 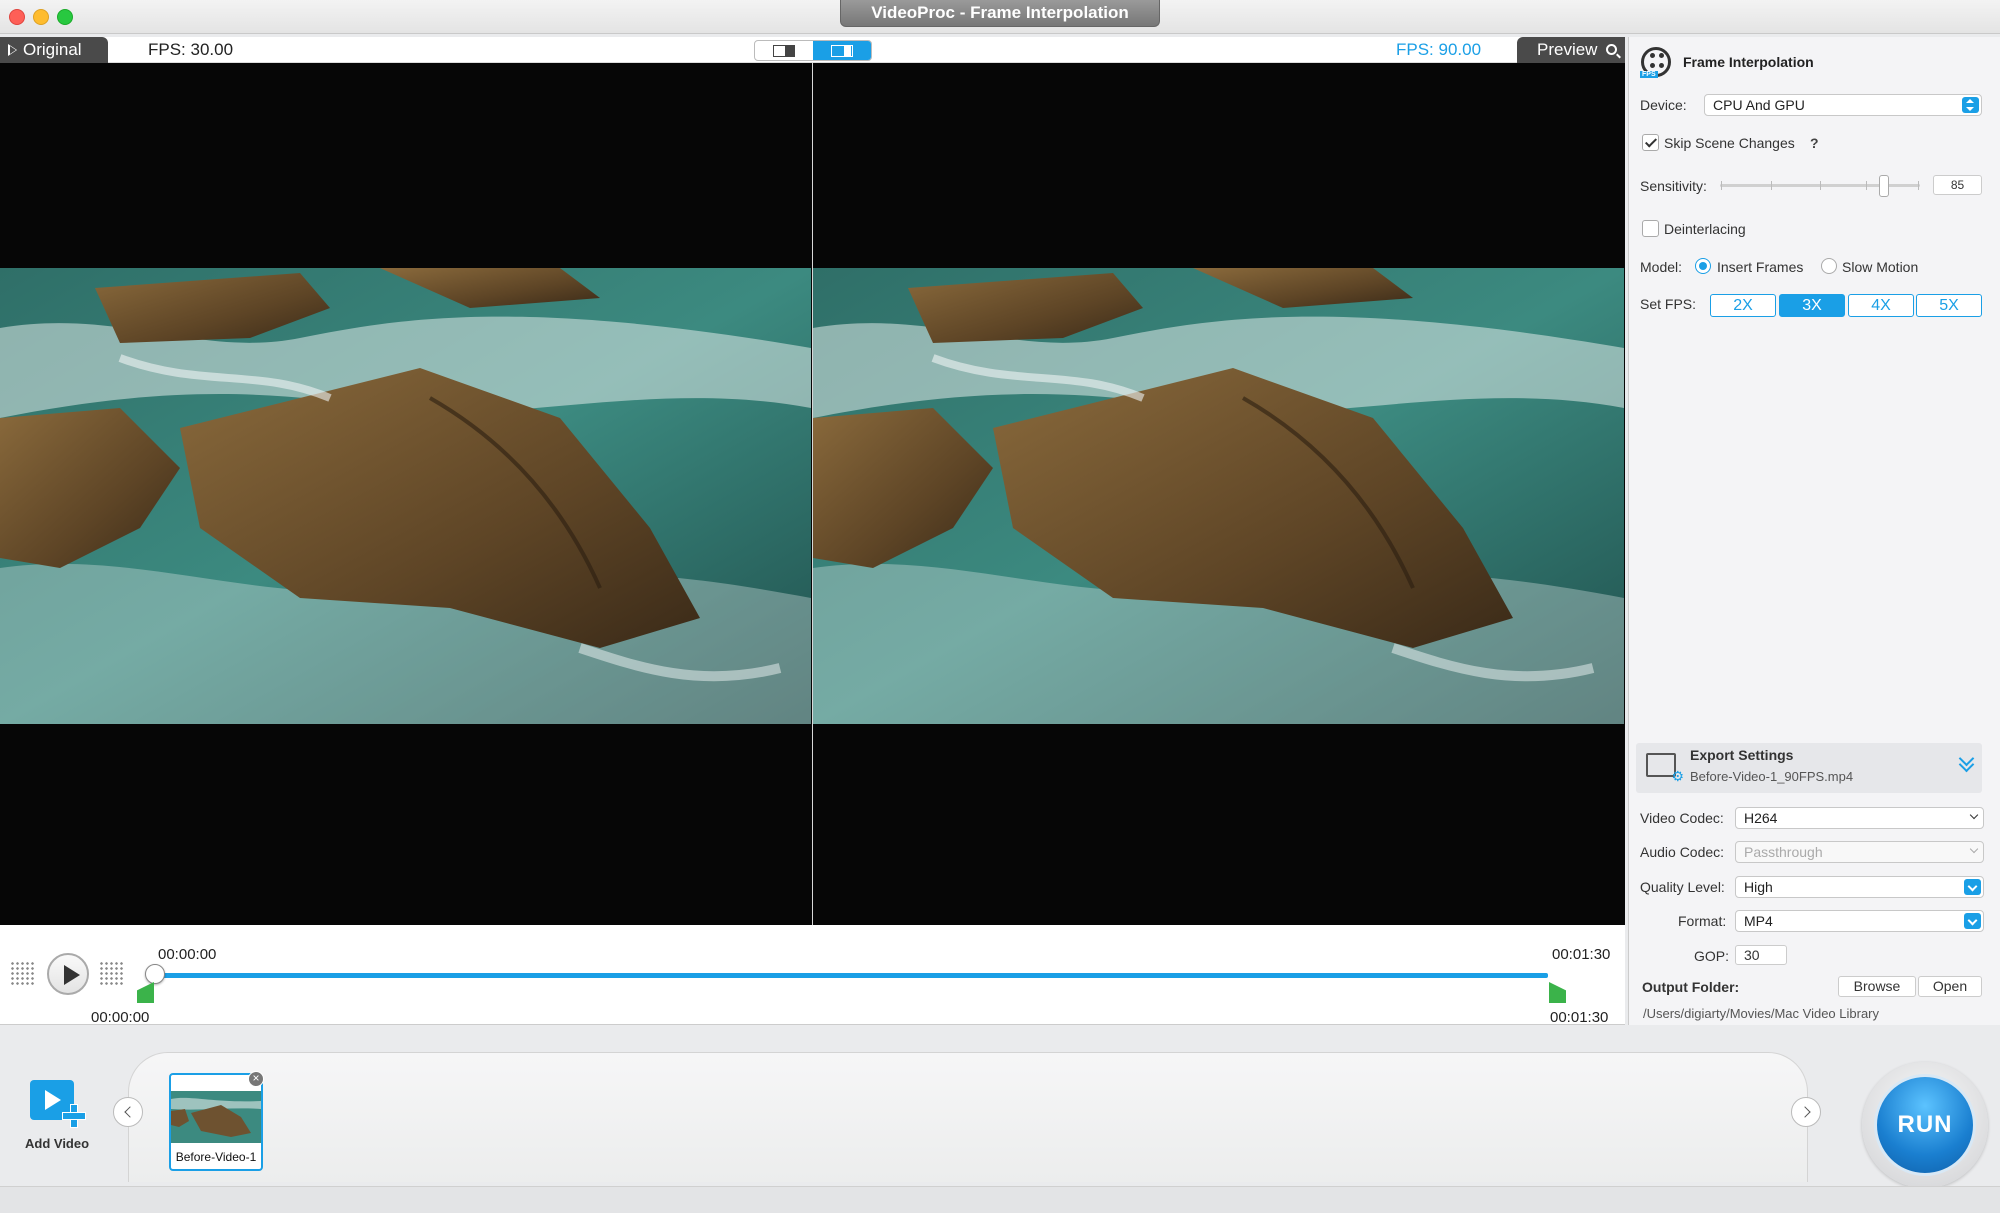 I want to click on view-mode-toggle, so click(x=813, y=50).